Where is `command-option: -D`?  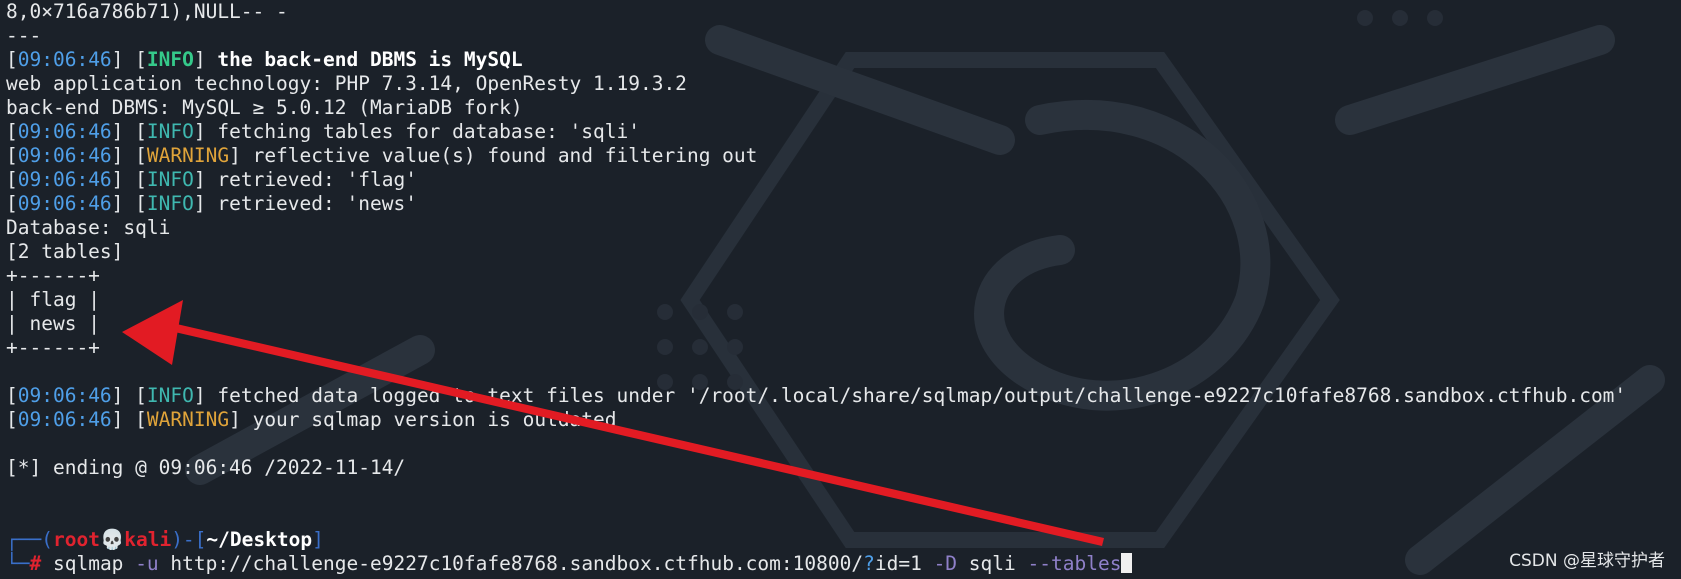 command-option: -D is located at coordinates (945, 563).